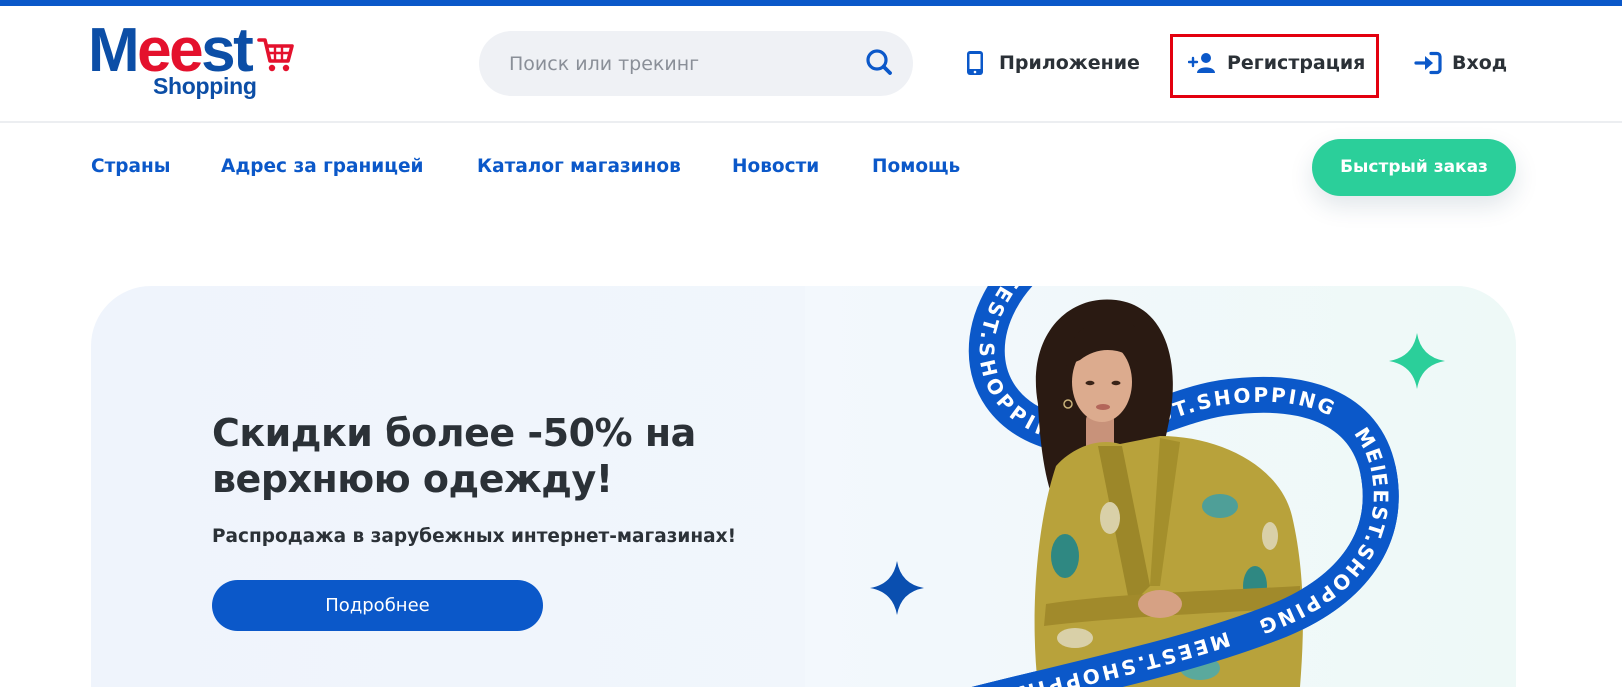 This screenshot has width=1622, height=687. Describe the element at coordinates (981, 63) in the screenshot. I see `phone-icon` at that location.